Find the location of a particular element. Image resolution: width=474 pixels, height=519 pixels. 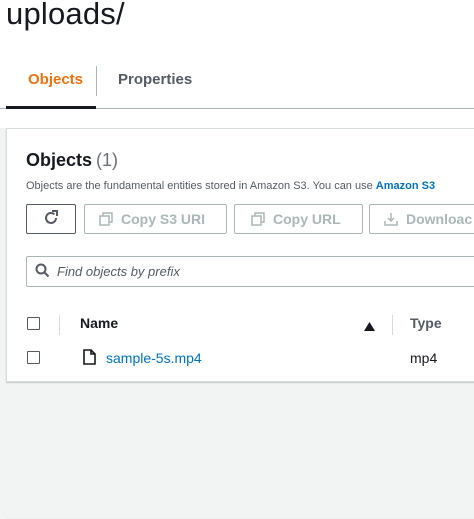

copy-s3-uri-button: Copy S3 URI is located at coordinates (155, 219).